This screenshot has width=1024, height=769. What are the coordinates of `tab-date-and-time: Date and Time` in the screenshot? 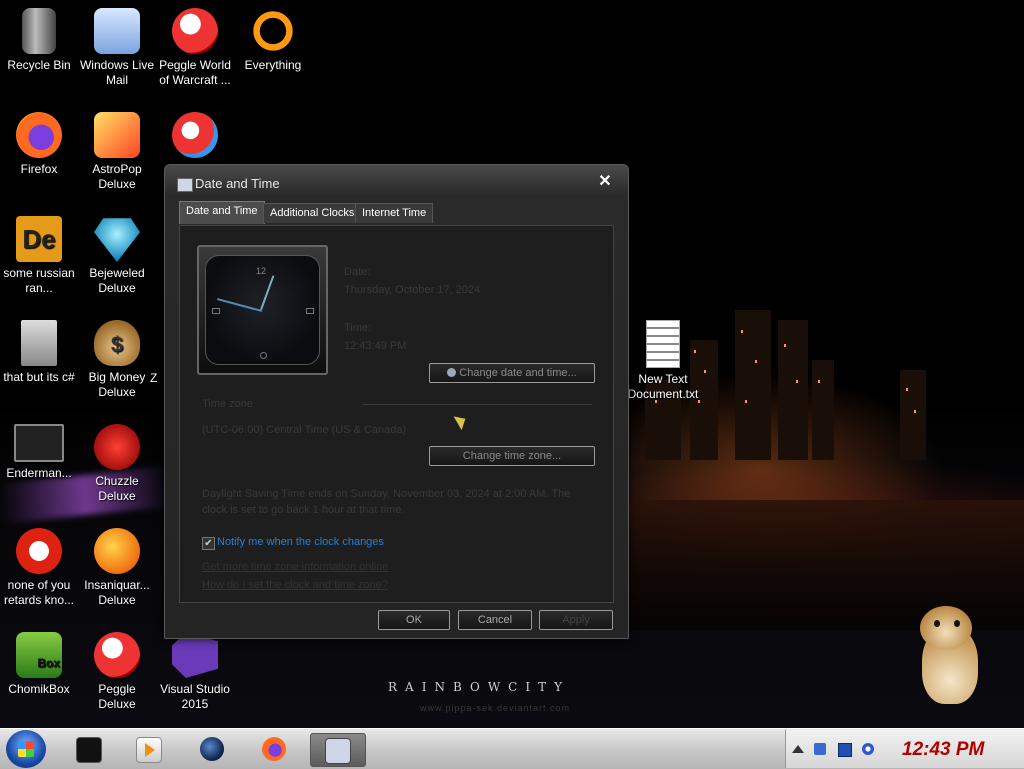 It's located at (222, 212).